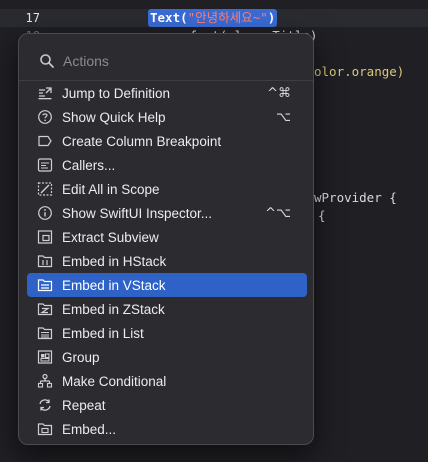  Describe the element at coordinates (164, 61) in the screenshot. I see `actions-search-field: Actions` at that location.